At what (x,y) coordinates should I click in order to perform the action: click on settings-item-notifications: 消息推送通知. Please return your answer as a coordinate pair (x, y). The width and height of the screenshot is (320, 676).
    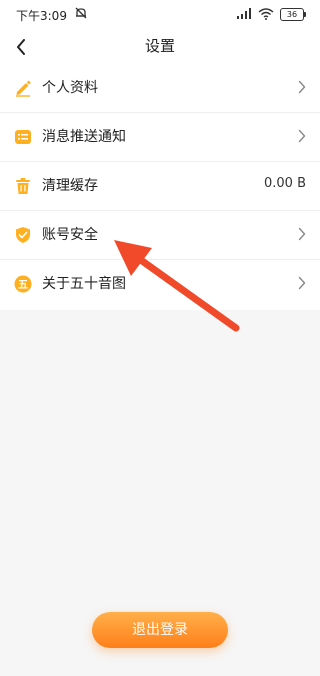
    Looking at the image, I should click on (160, 137).